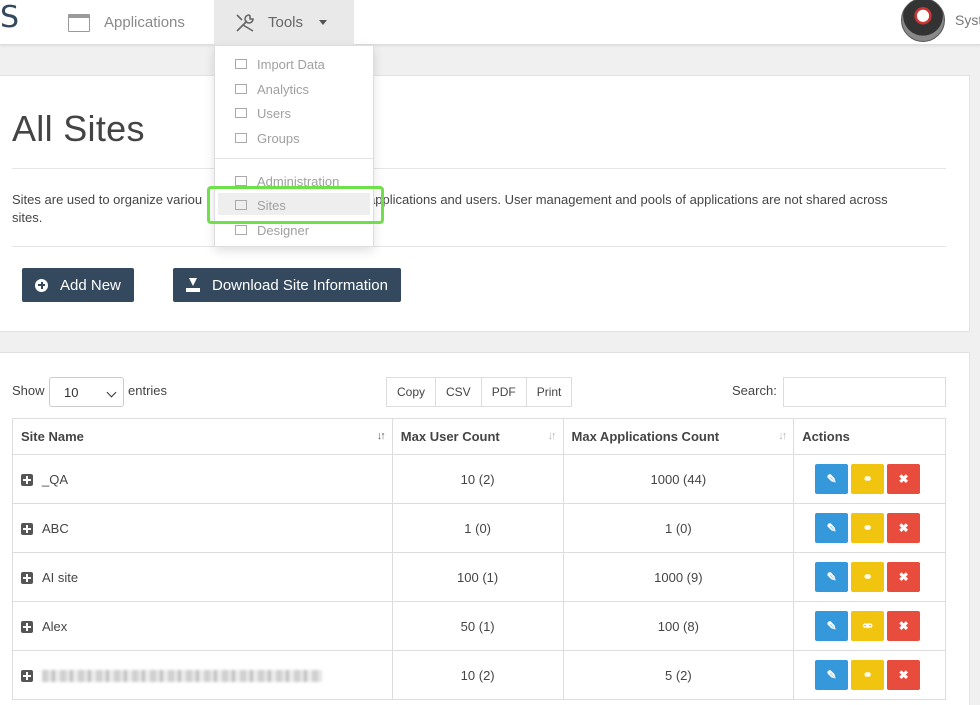 This screenshot has height=705, width=980. What do you see at coordinates (490, 22) in the screenshot?
I see `top-navbar: S Applications Tools Syst` at bounding box center [490, 22].